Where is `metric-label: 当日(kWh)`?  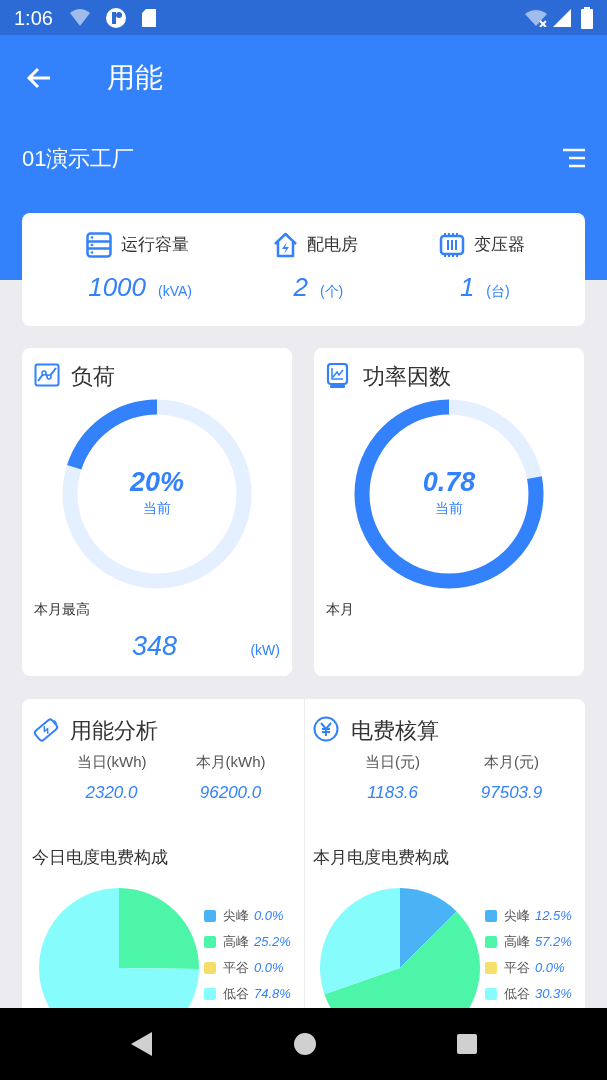 metric-label: 当日(kWh) is located at coordinates (111, 762).